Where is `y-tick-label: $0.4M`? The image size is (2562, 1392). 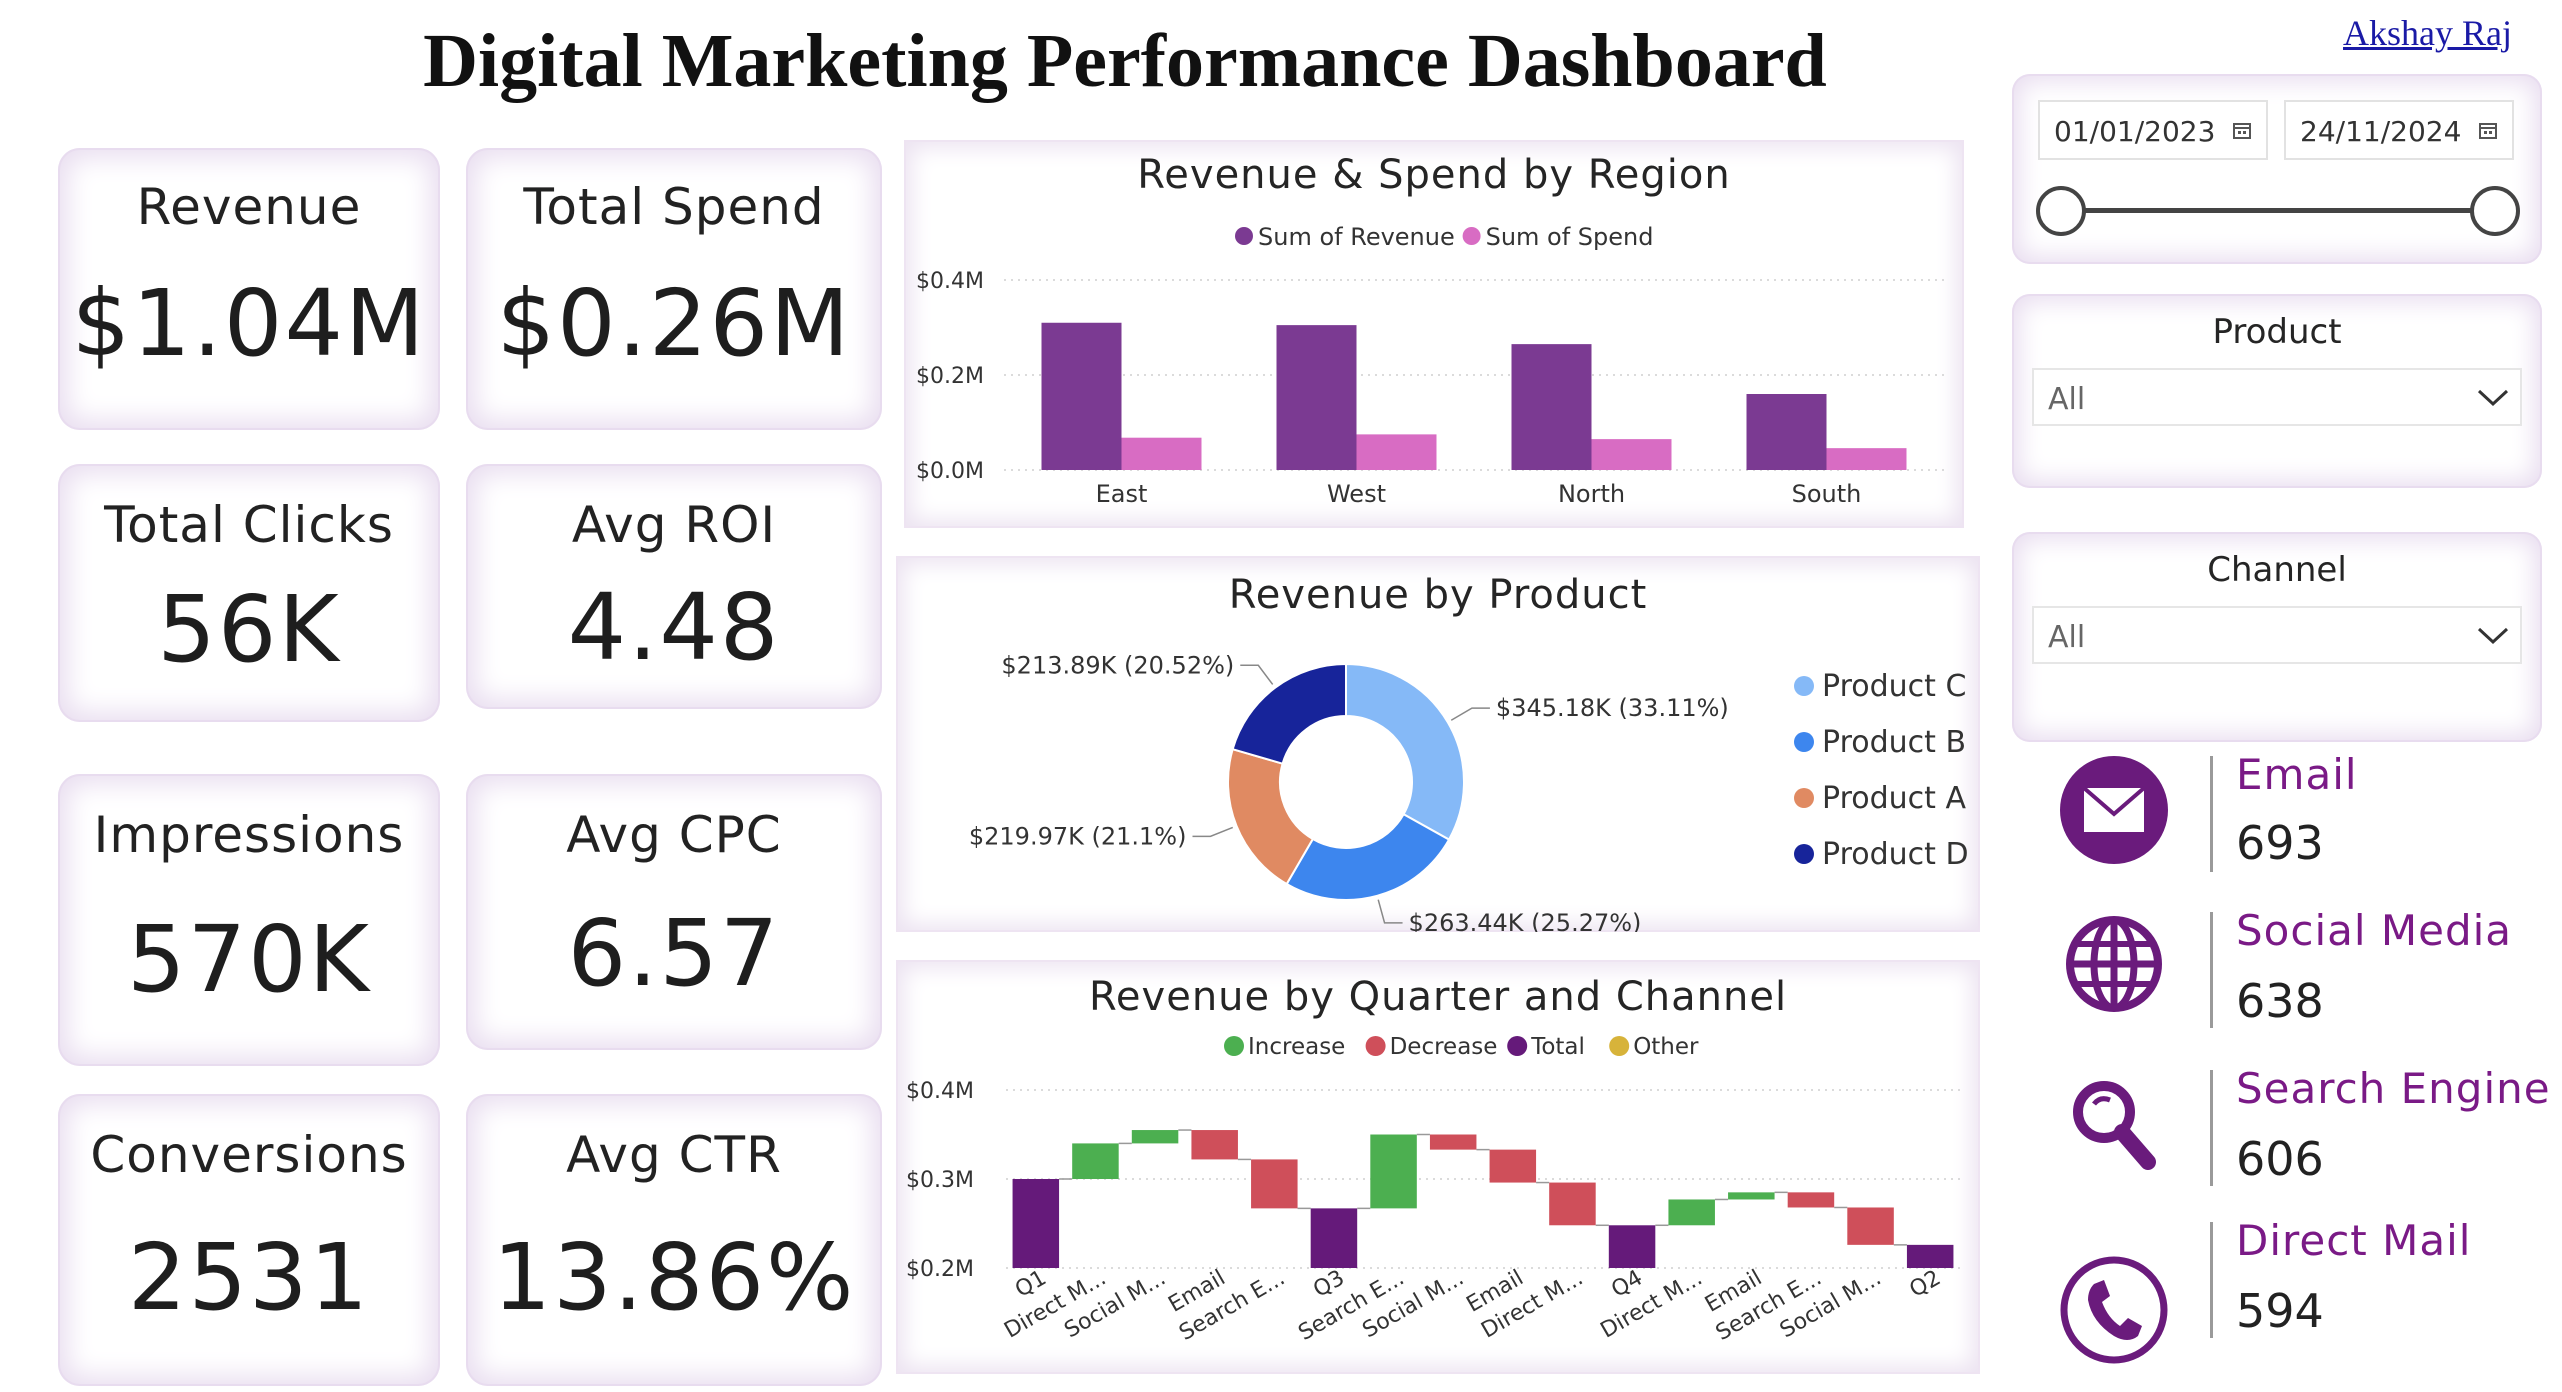
y-tick-label: $0.4M is located at coordinates (950, 281).